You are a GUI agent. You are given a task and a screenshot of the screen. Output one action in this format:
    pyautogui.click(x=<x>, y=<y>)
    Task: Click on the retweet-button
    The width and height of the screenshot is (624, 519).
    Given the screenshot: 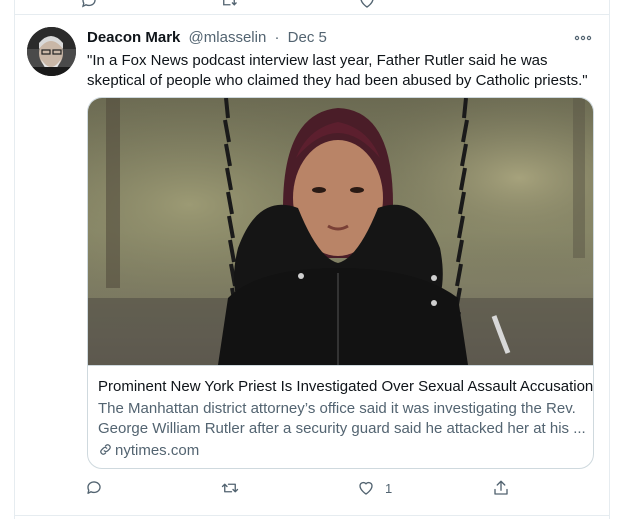 What is the action you would take?
    pyautogui.click(x=230, y=490)
    